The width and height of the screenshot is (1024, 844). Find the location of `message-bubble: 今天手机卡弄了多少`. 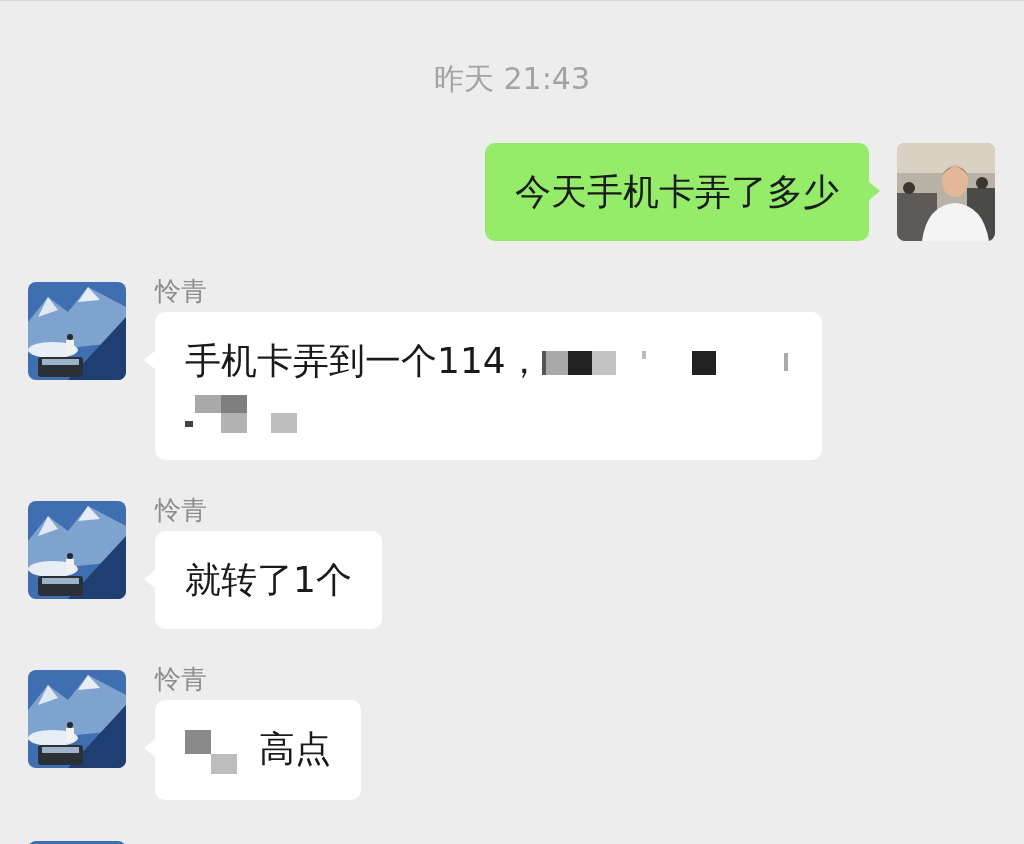

message-bubble: 今天手机卡弄了多少 is located at coordinates (677, 192).